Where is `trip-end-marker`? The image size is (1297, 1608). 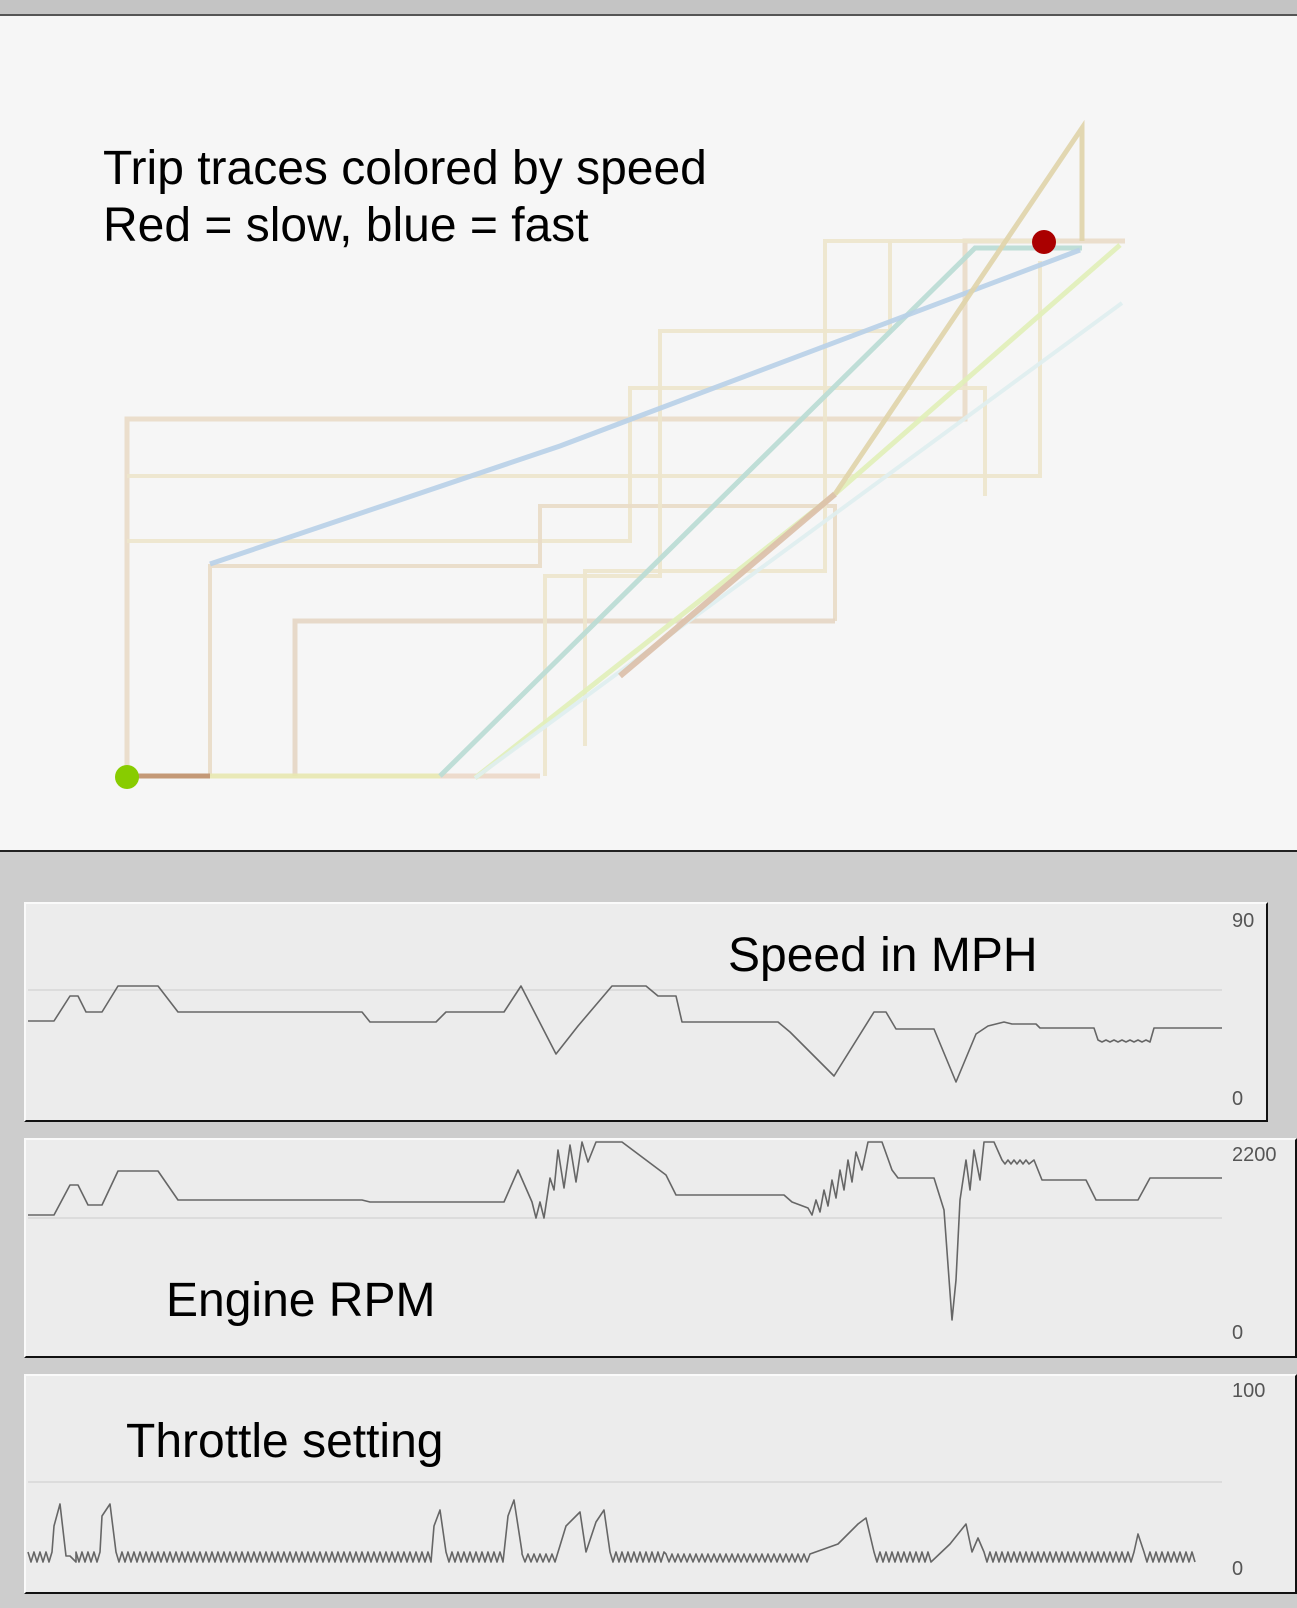
trip-end-marker is located at coordinates (1044, 242).